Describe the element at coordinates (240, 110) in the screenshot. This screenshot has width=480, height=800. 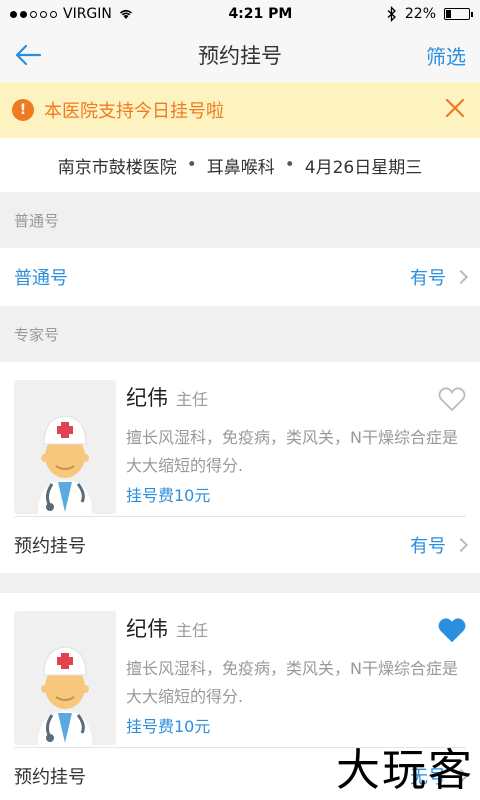
I see `notice-banner: ! 本医院支持今日挂号啦` at that location.